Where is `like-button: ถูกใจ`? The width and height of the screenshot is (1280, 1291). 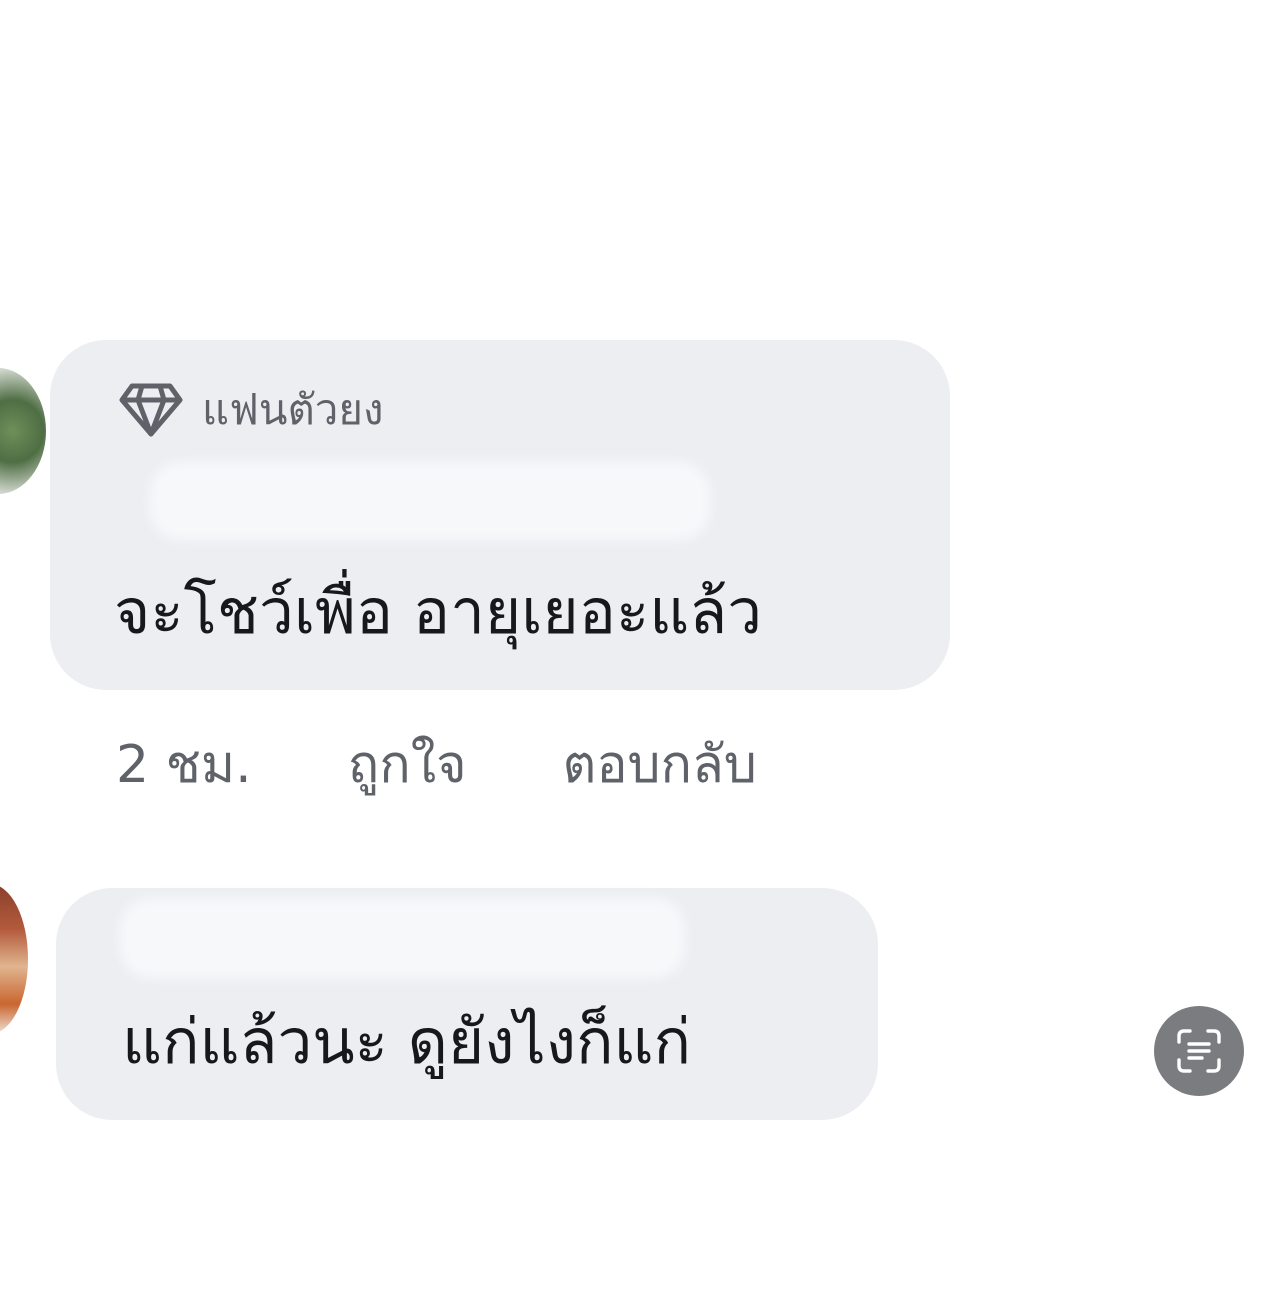 like-button: ถูกใจ is located at coordinates (407, 763).